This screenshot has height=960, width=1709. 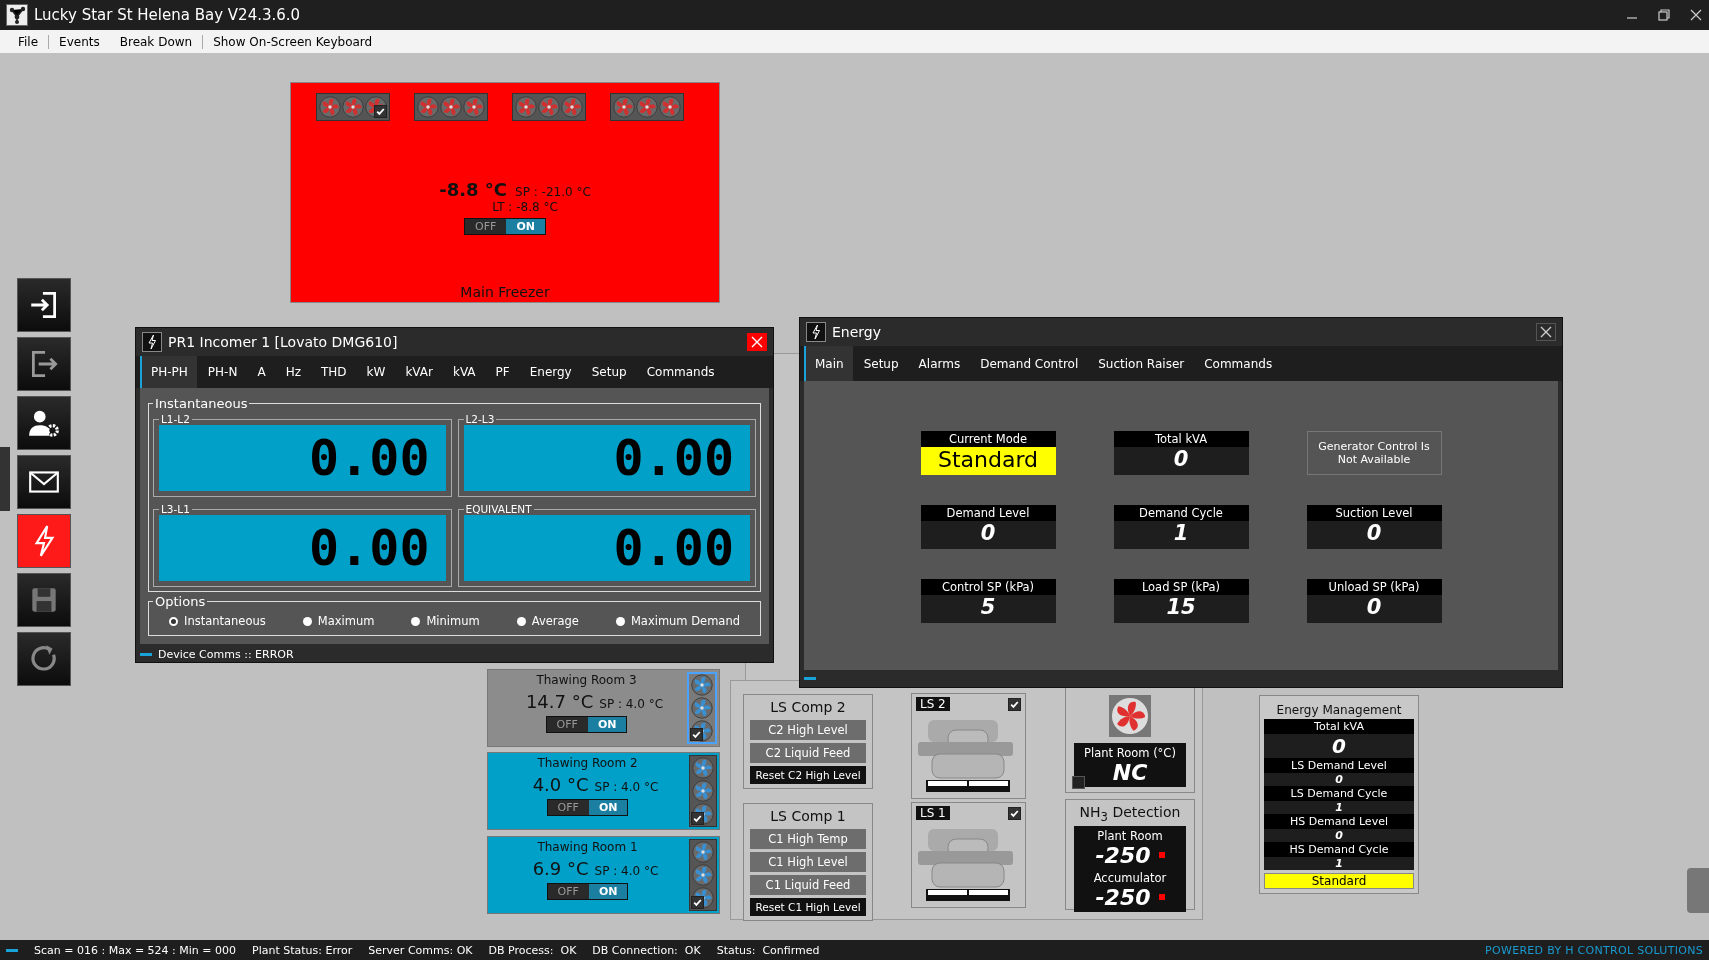 What do you see at coordinates (828, 363) in the screenshot?
I see `tab: Main` at bounding box center [828, 363].